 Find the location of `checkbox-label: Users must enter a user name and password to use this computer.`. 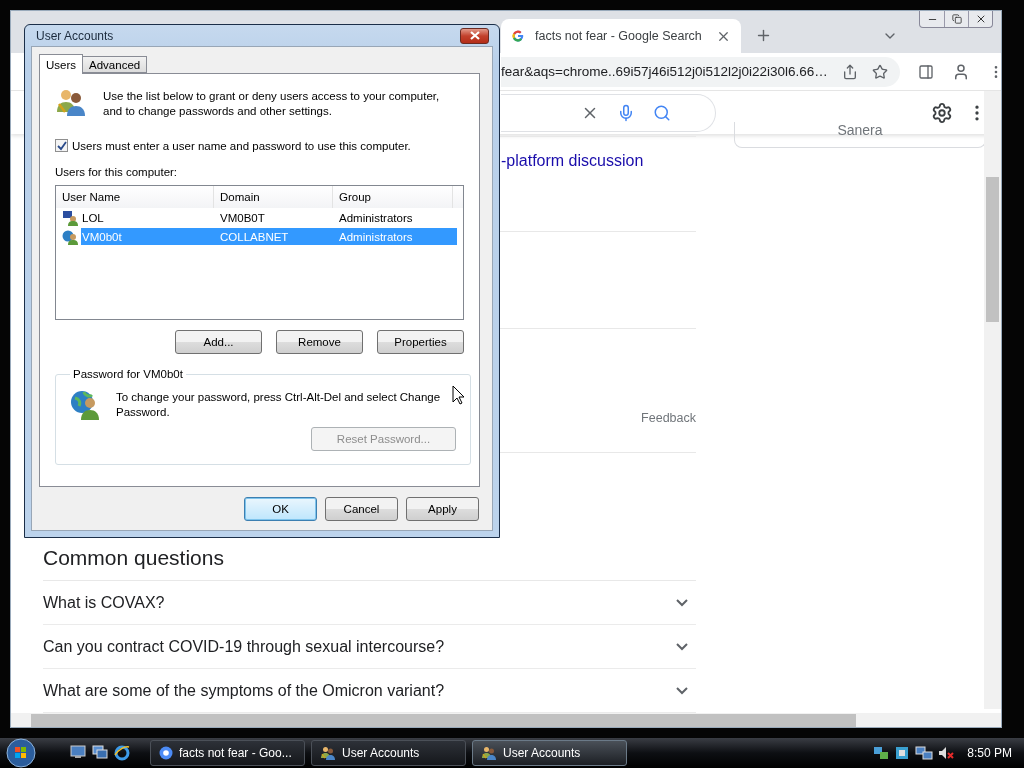

checkbox-label: Users must enter a user name and password to use this computer. is located at coordinates (241, 145).